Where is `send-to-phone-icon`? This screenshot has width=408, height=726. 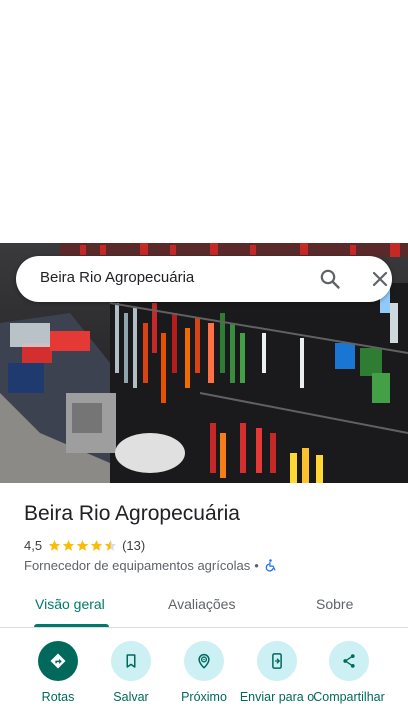 send-to-phone-icon is located at coordinates (277, 661).